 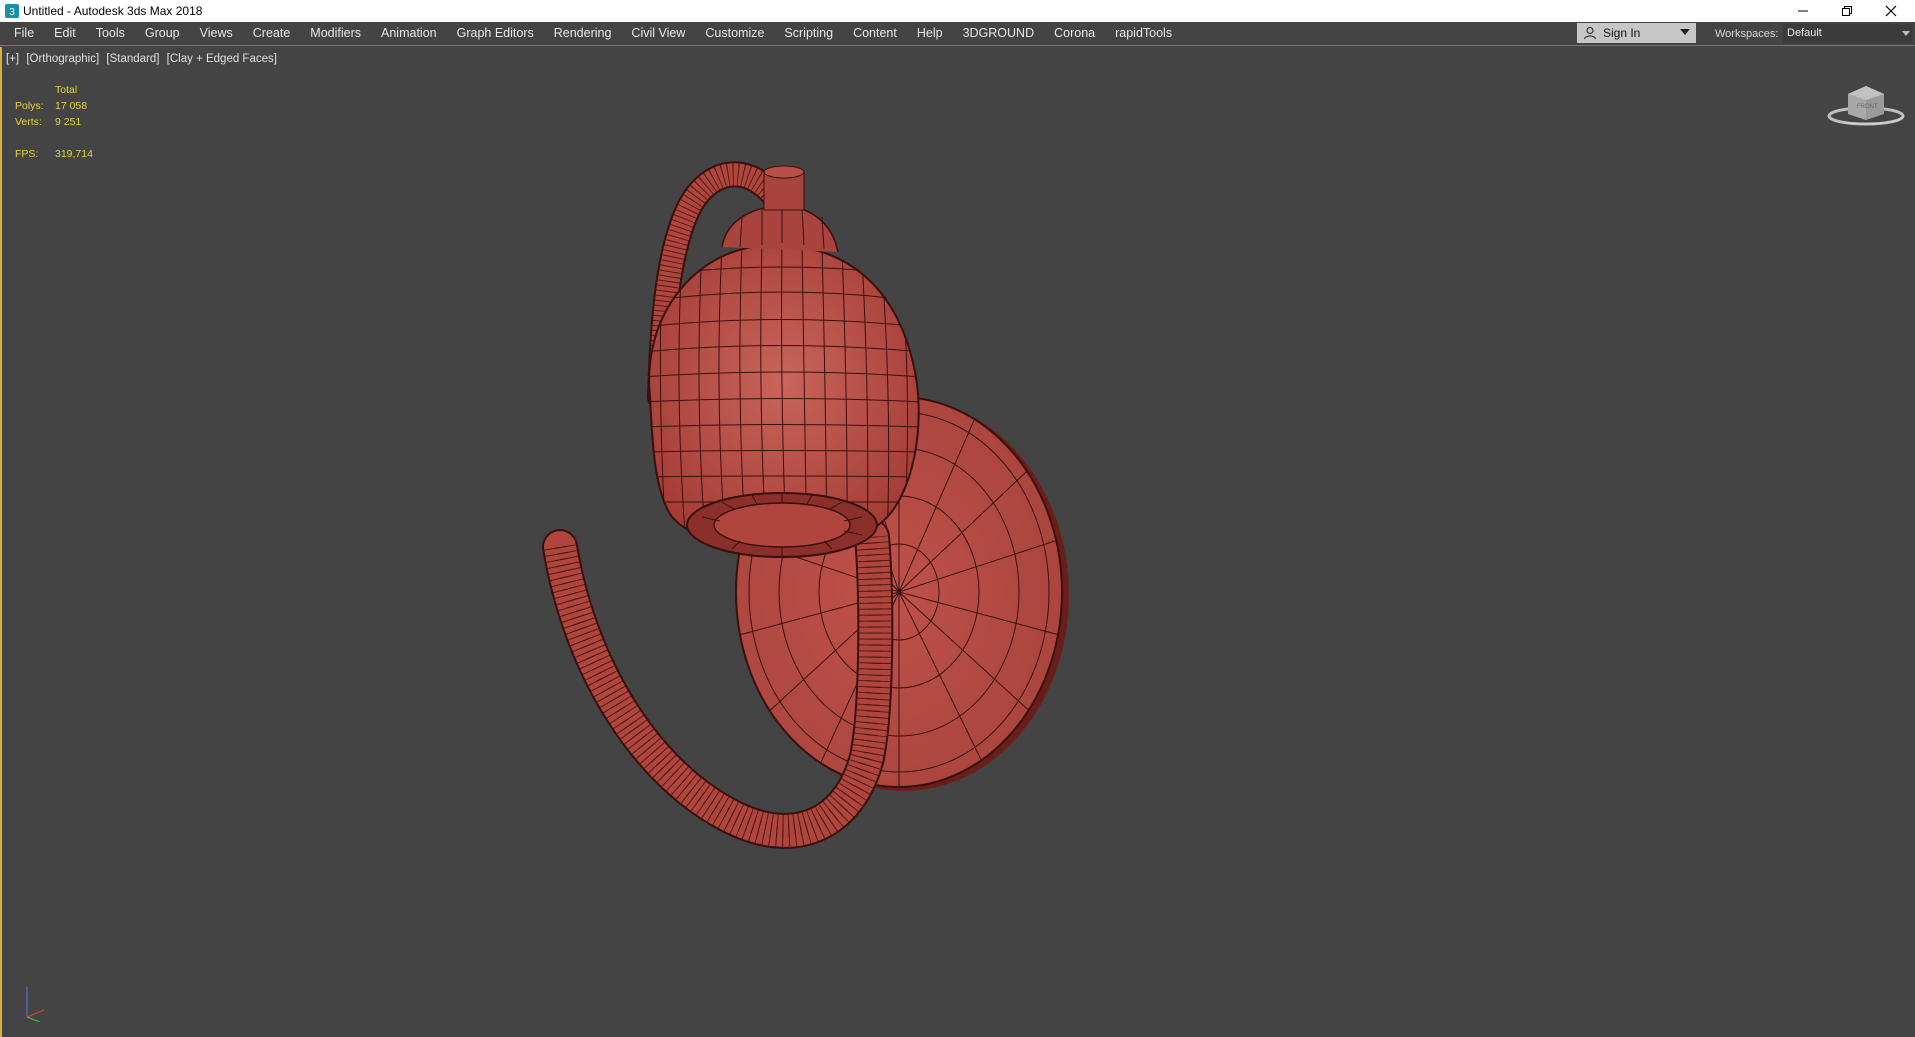 I want to click on viewport-point-of-view-menu: [Orthographic], so click(x=62, y=59).